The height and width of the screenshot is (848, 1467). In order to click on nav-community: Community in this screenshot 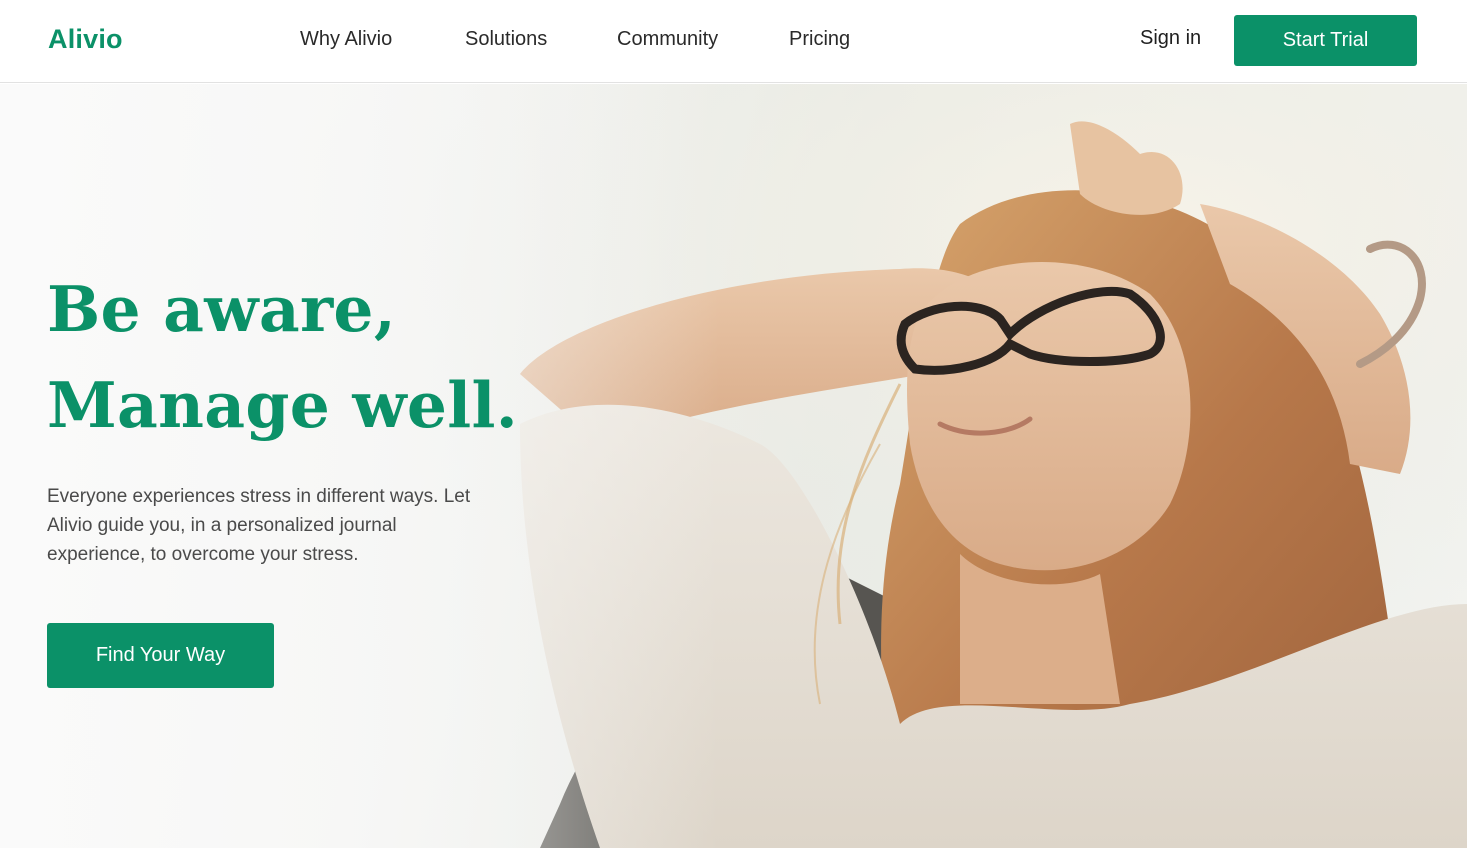, I will do `click(667, 39)`.